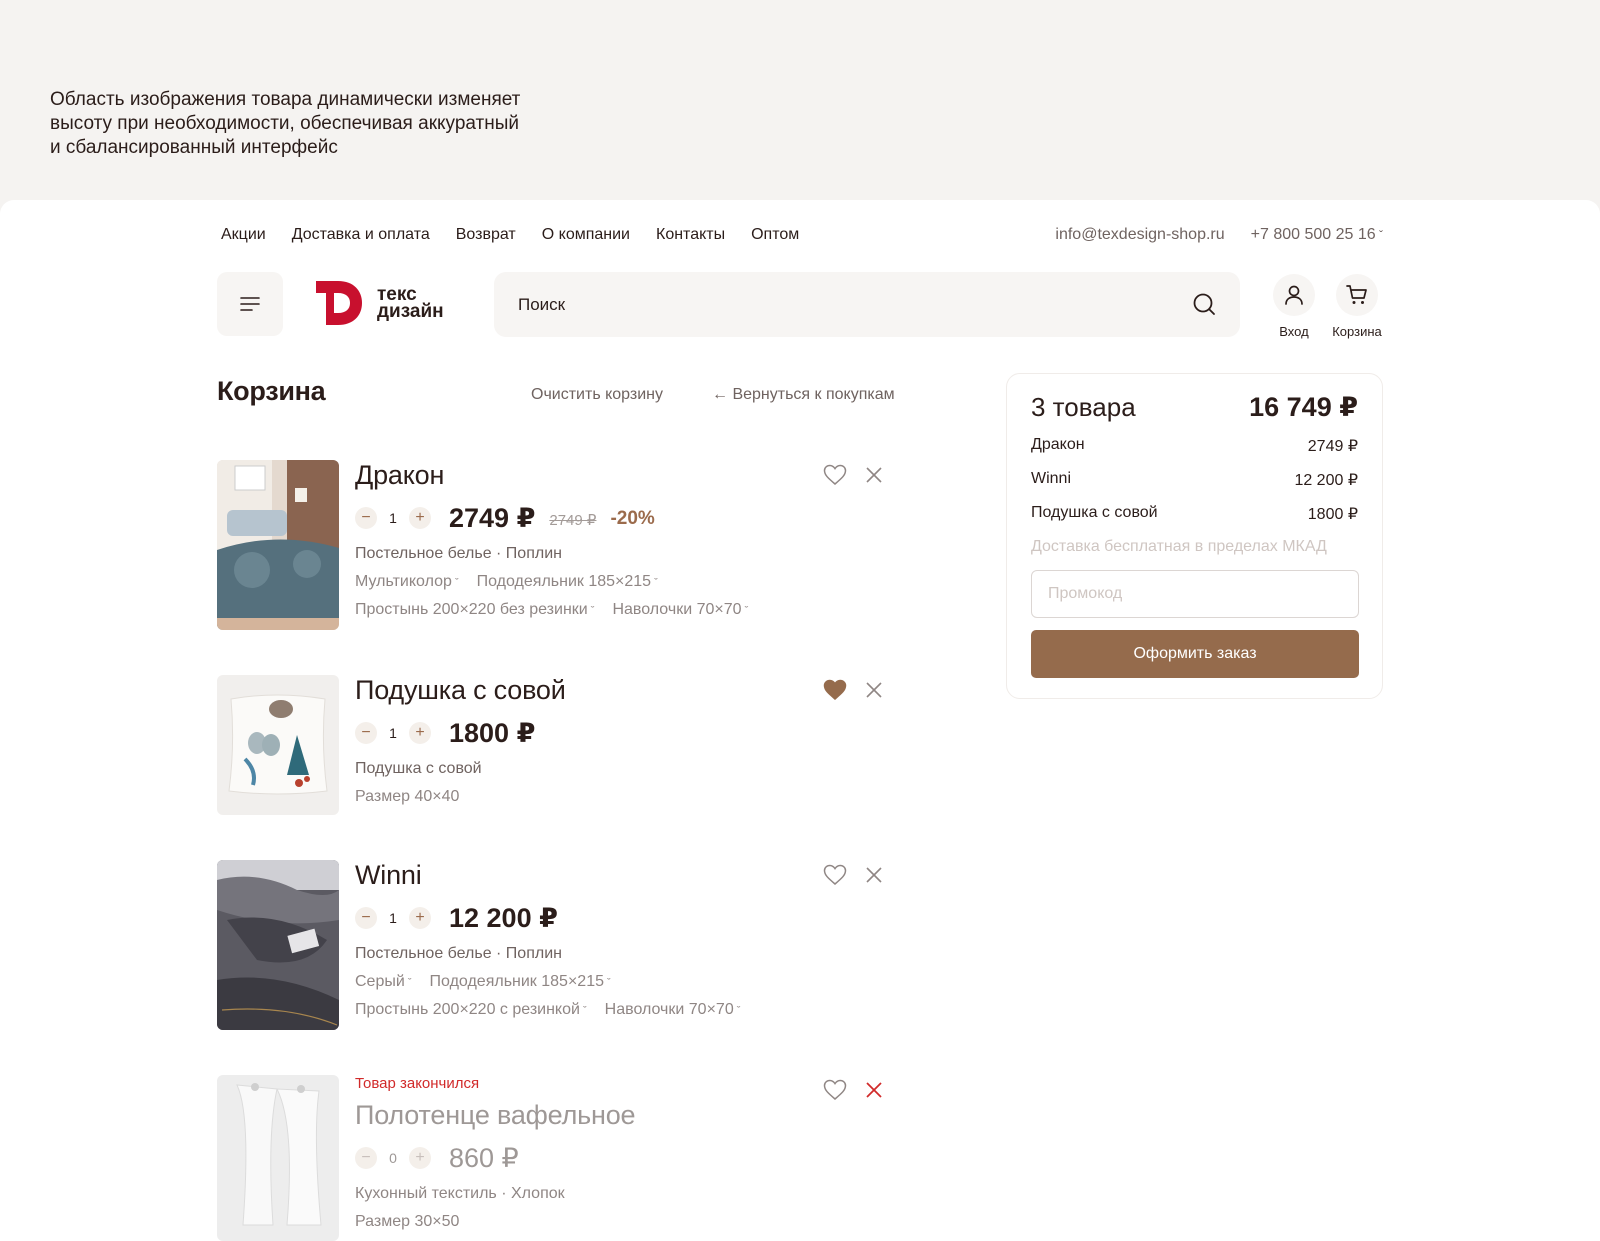 The image size is (1600, 1241). Describe the element at coordinates (690, 235) in the screenshot. I see `nav-link-contacts: Контакты` at that location.